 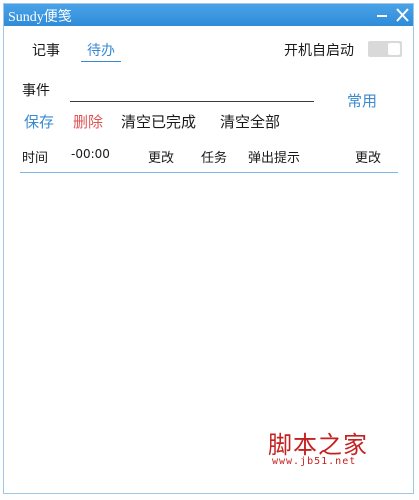 What do you see at coordinates (192, 92) in the screenshot?
I see `event-input` at bounding box center [192, 92].